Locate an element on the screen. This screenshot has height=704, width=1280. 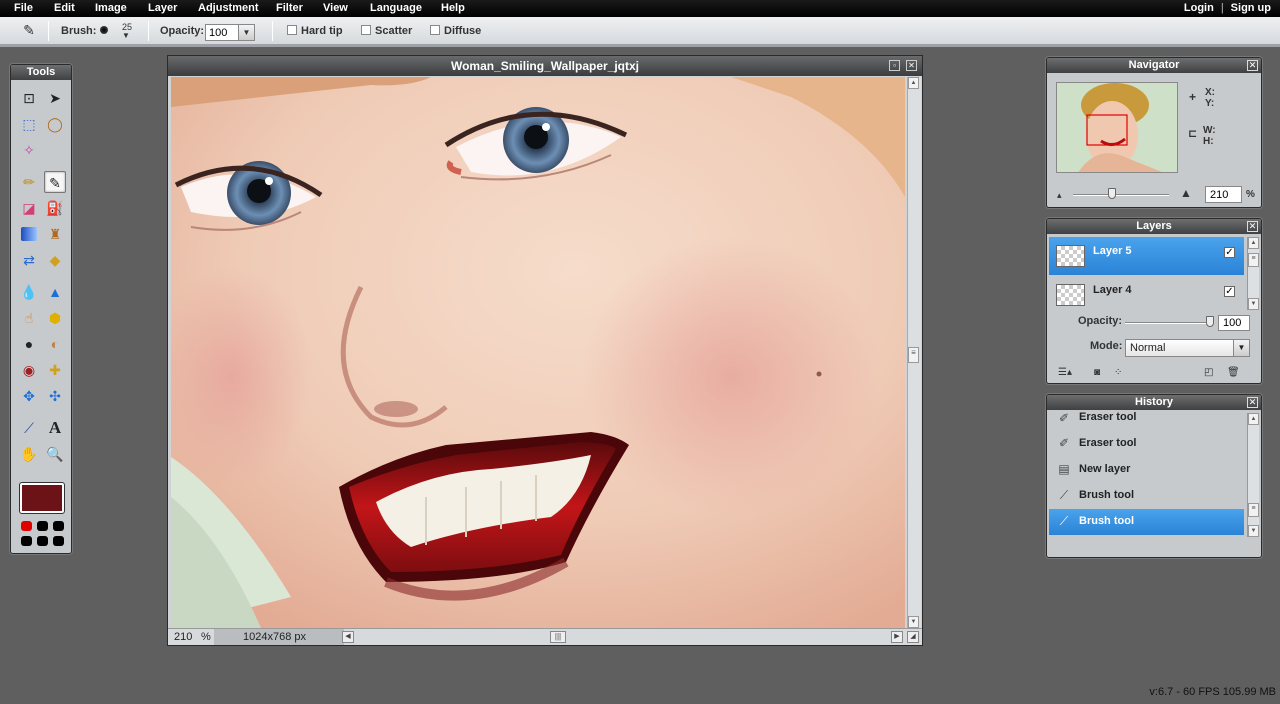
layer-settings-icon: ☰▴ is located at coordinates (1065, 372).